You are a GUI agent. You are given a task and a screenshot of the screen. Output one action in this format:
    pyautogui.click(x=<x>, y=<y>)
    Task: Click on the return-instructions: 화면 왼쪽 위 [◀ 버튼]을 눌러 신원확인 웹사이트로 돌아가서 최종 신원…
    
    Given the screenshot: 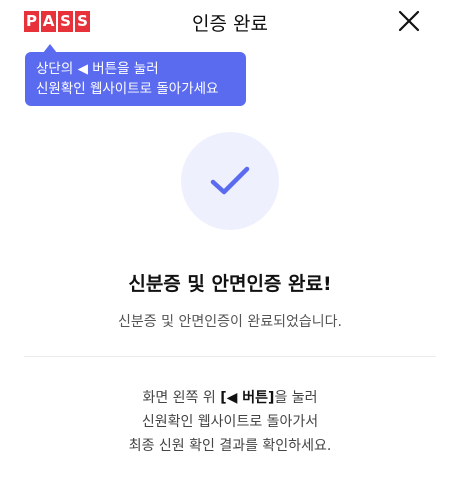 What is the action you would take?
    pyautogui.click(x=230, y=422)
    